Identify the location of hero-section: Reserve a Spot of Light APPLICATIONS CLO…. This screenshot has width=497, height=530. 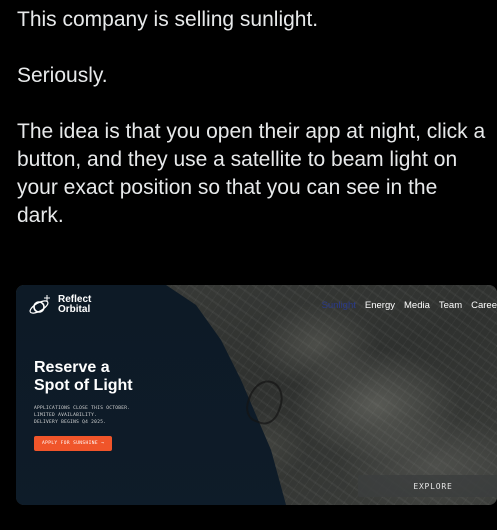
(114, 405).